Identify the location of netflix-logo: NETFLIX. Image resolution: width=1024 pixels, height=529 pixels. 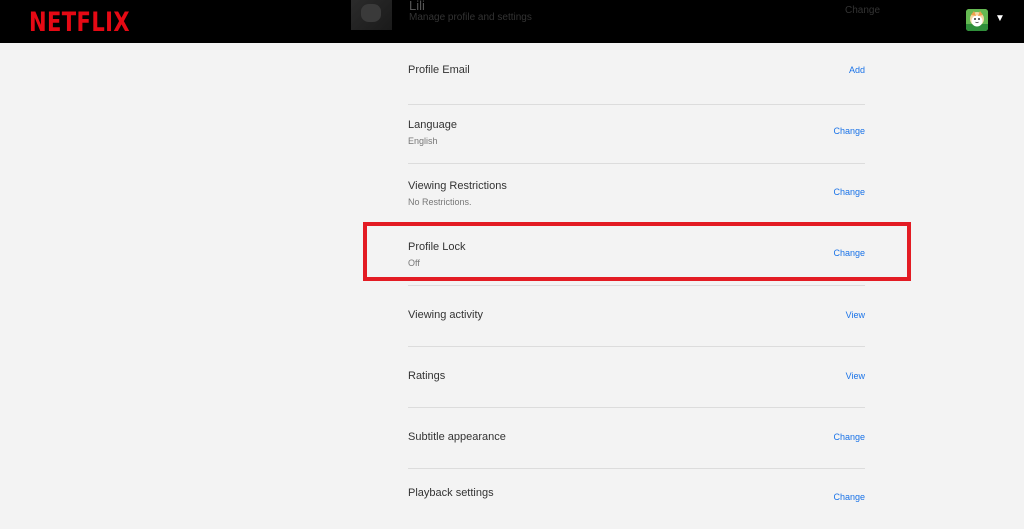
(79, 22).